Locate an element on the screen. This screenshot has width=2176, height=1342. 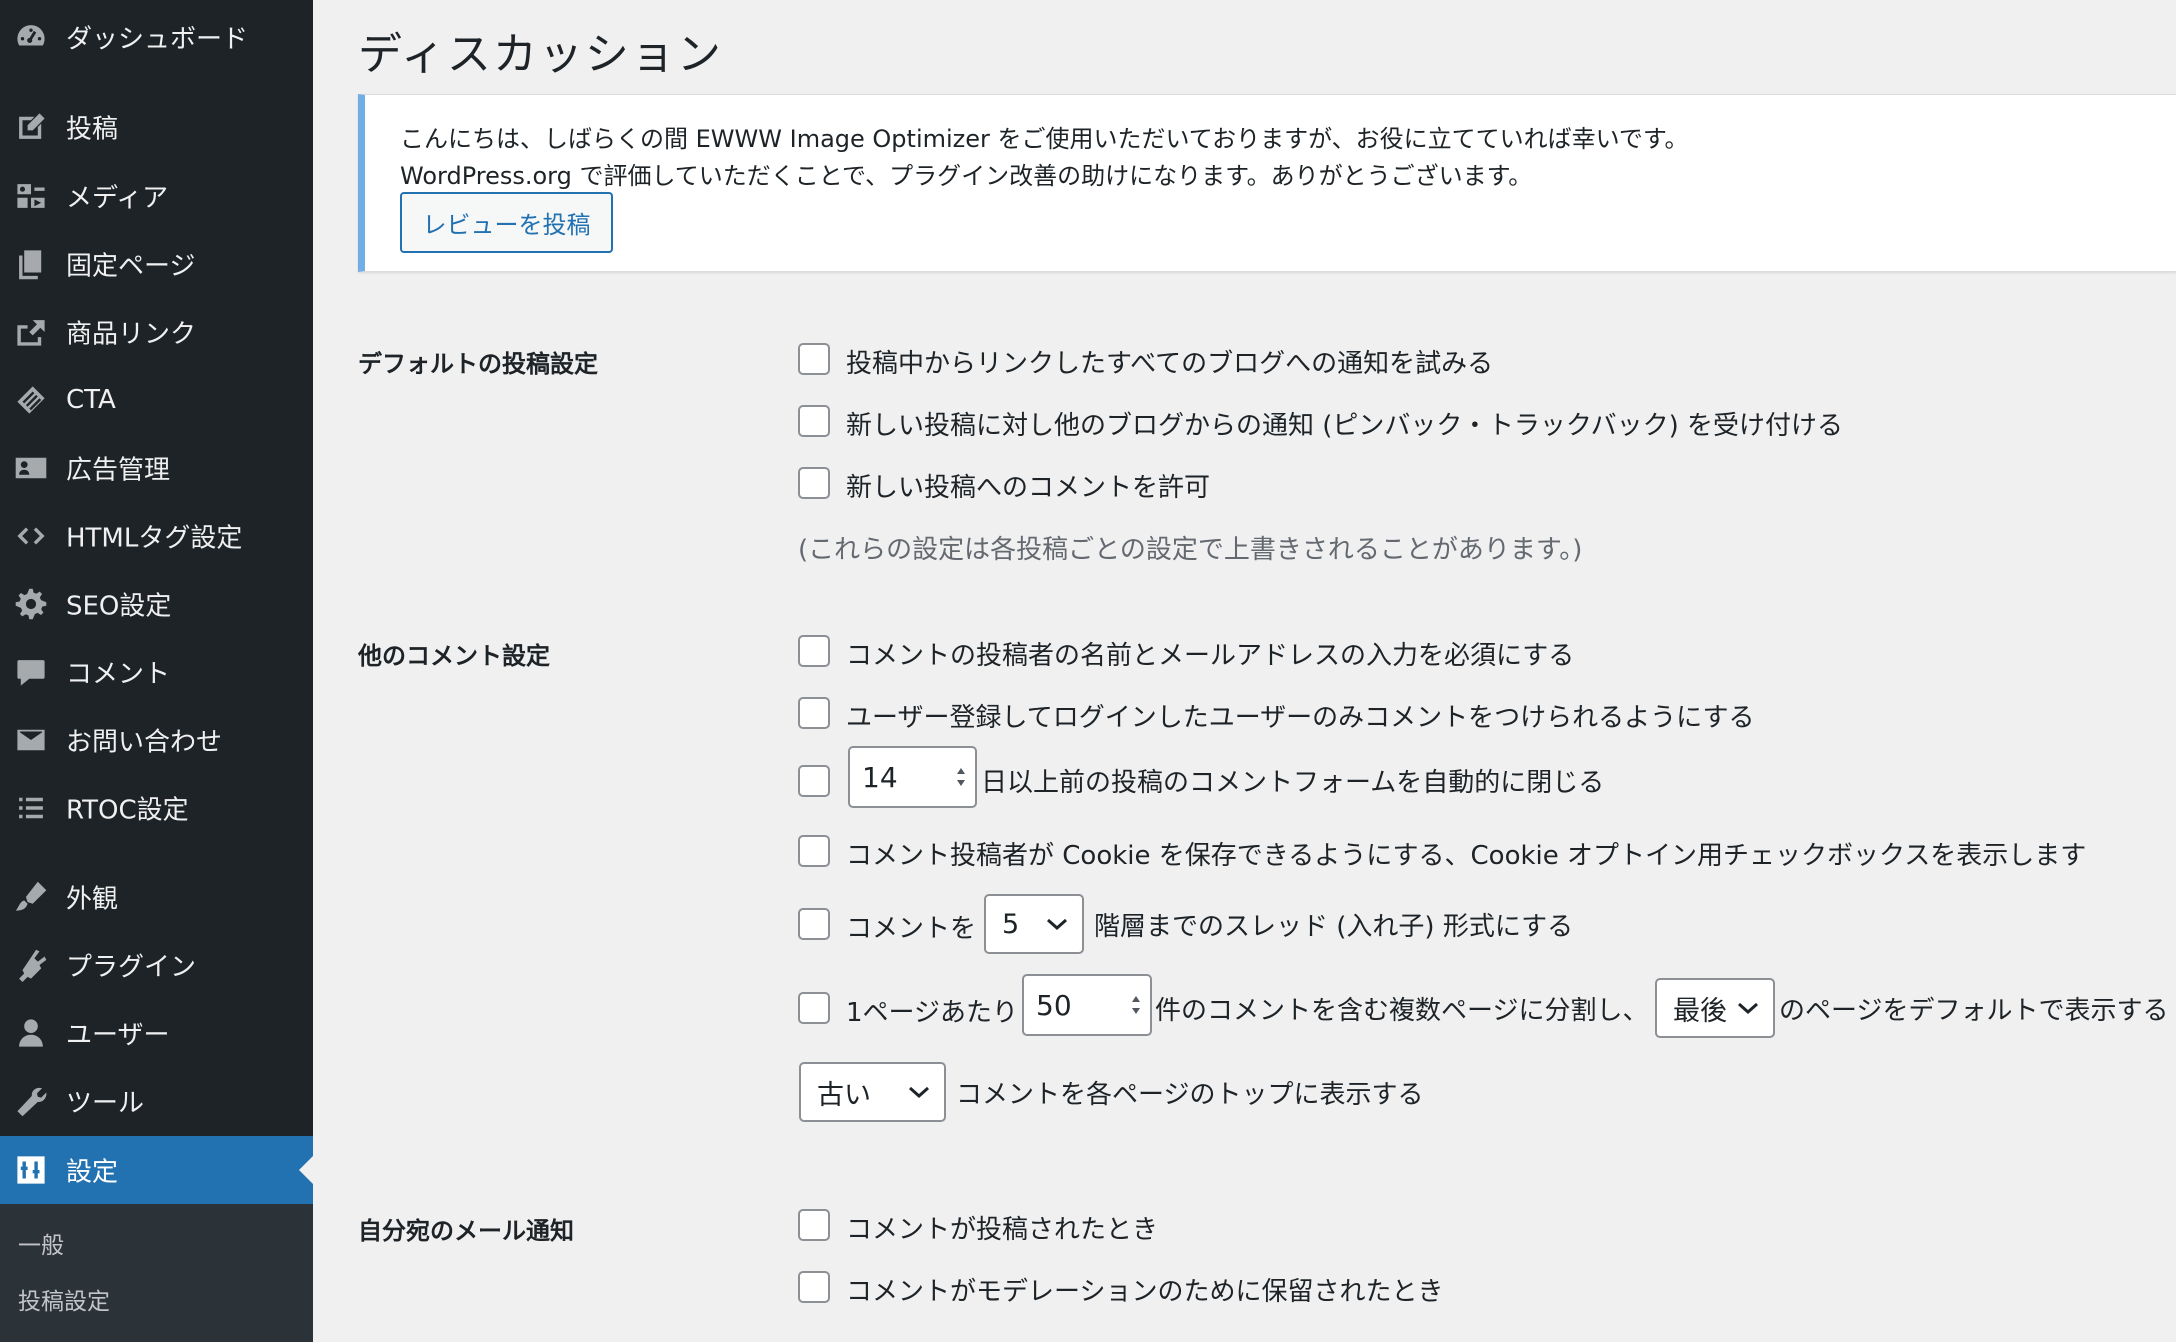
media-icon is located at coordinates (31, 196).